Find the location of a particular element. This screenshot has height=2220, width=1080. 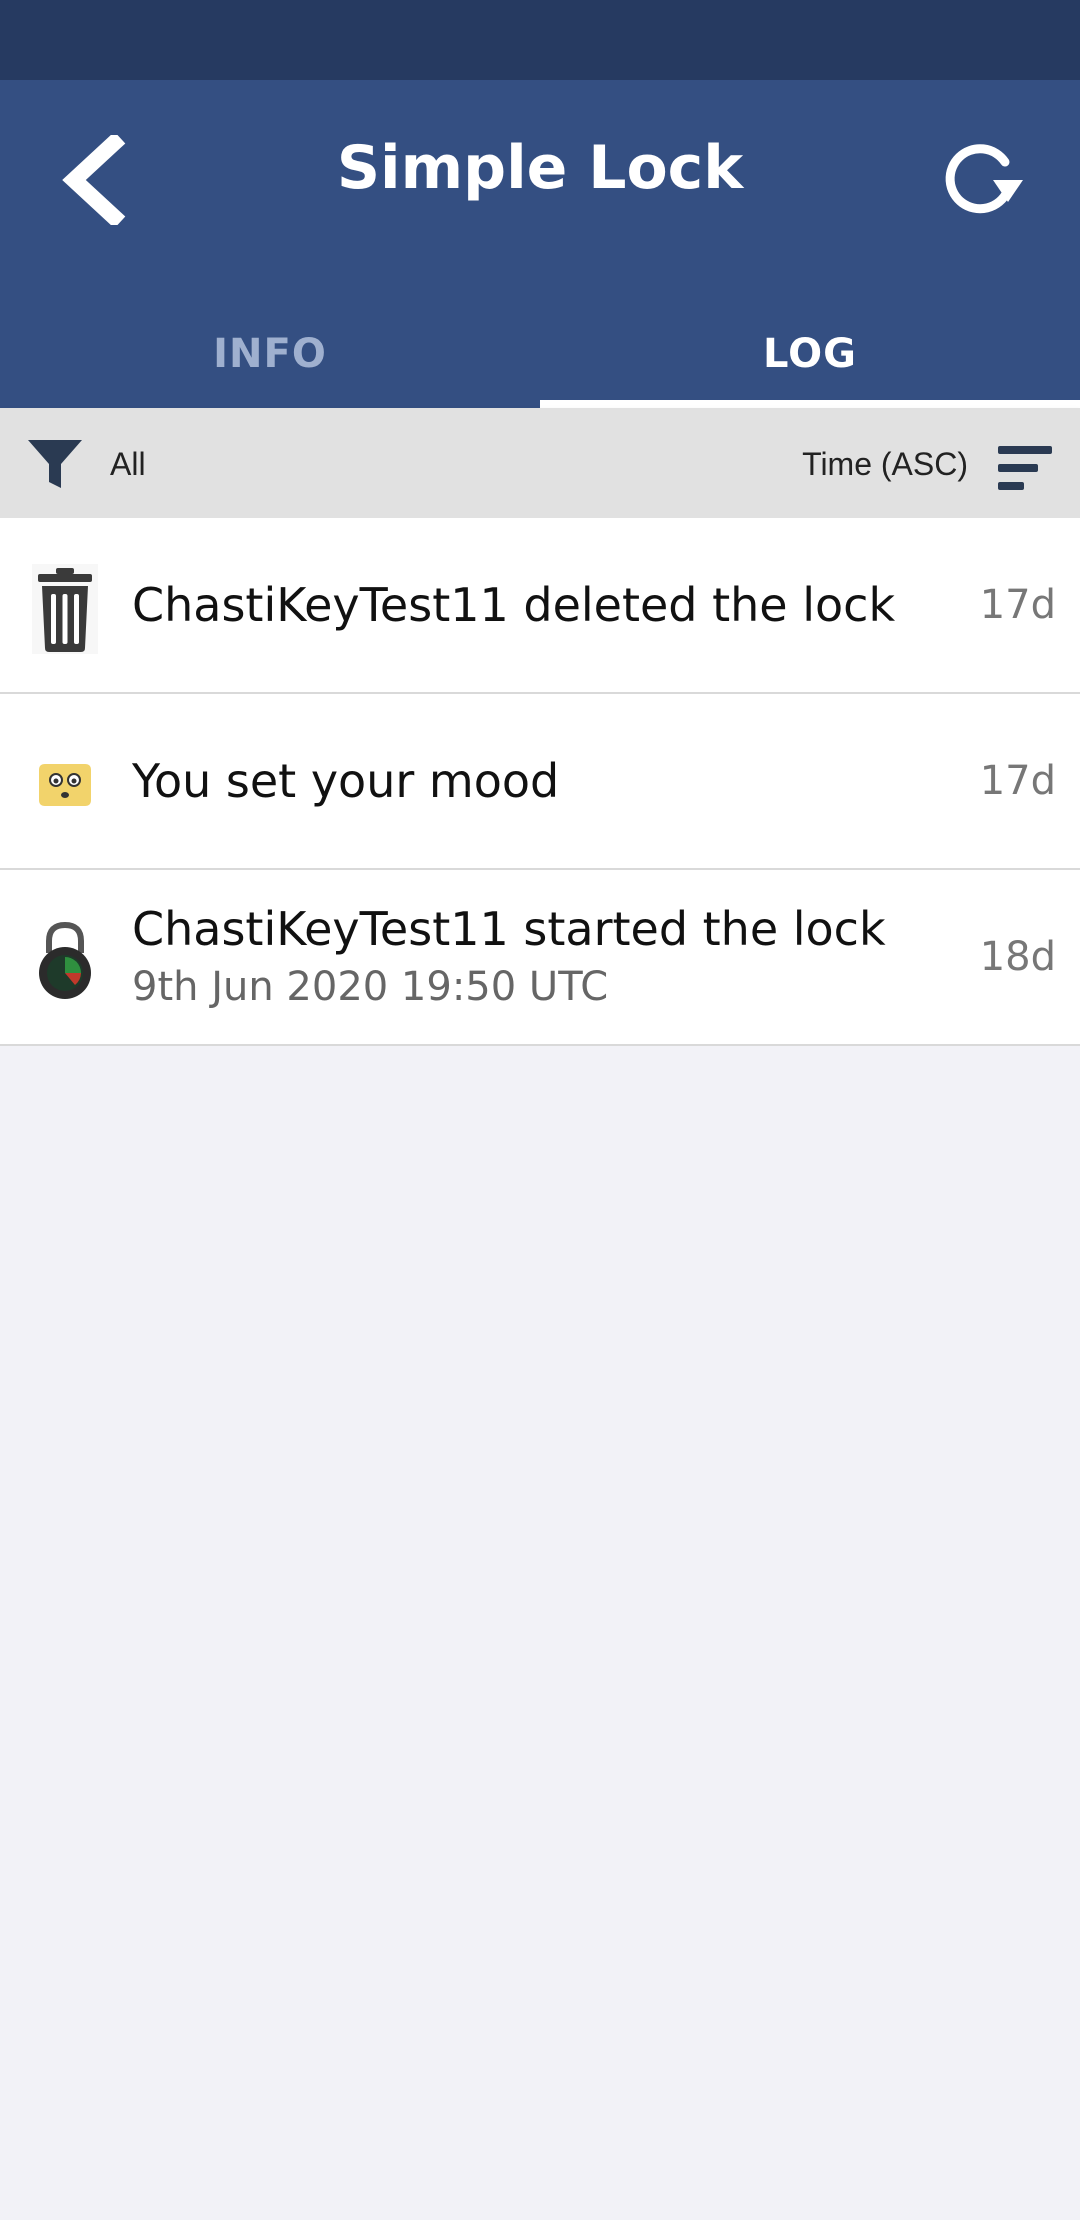

filter-icon is located at coordinates (55, 465).